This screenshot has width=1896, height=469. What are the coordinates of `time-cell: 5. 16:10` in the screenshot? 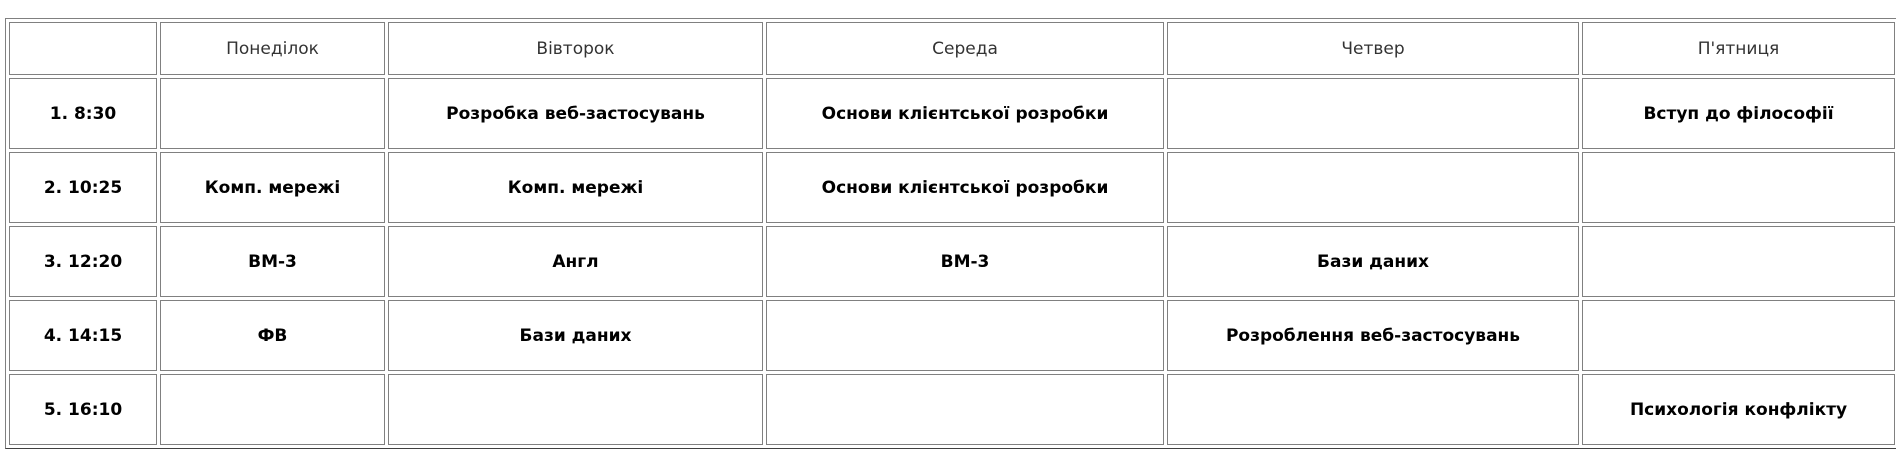 It's located at (83, 409).